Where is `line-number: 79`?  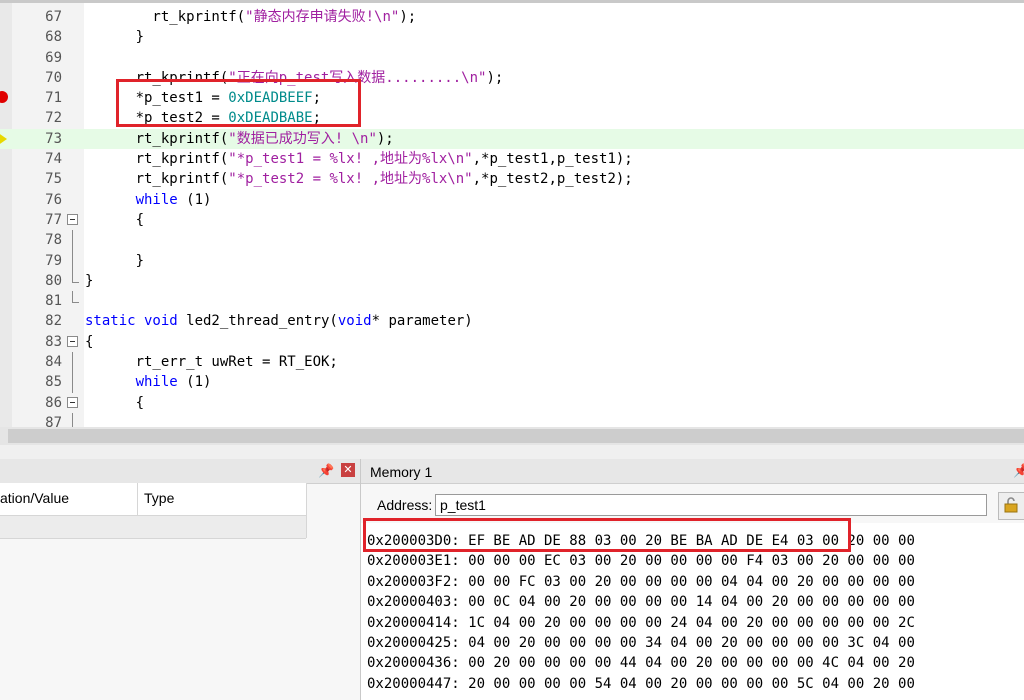 line-number: 79 is located at coordinates (53, 260).